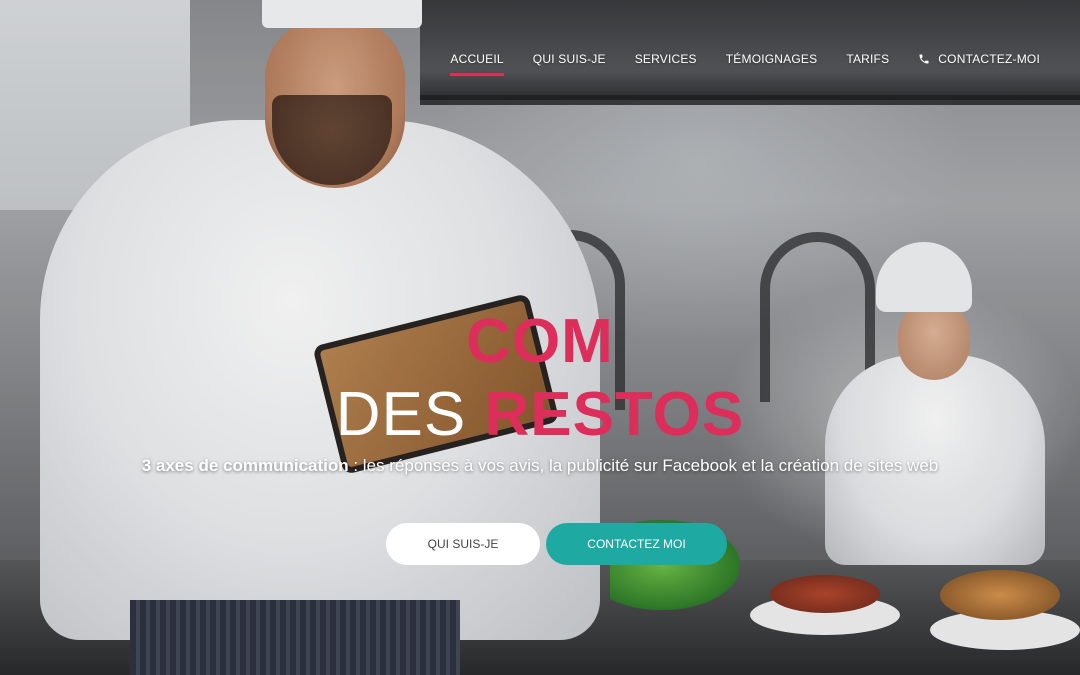  Describe the element at coordinates (989, 59) in the screenshot. I see `contact-label: CONTACTEZ-MOI` at that location.